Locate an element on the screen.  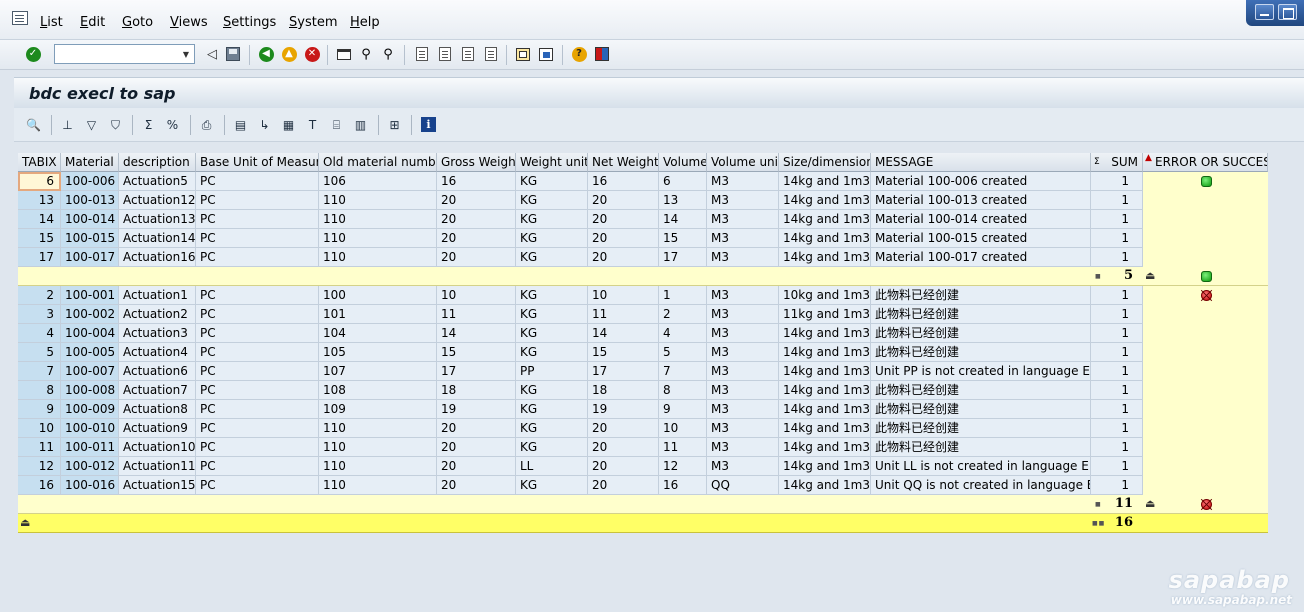
cell-message: Material 100-017 created is located at coordinates (981, 257).